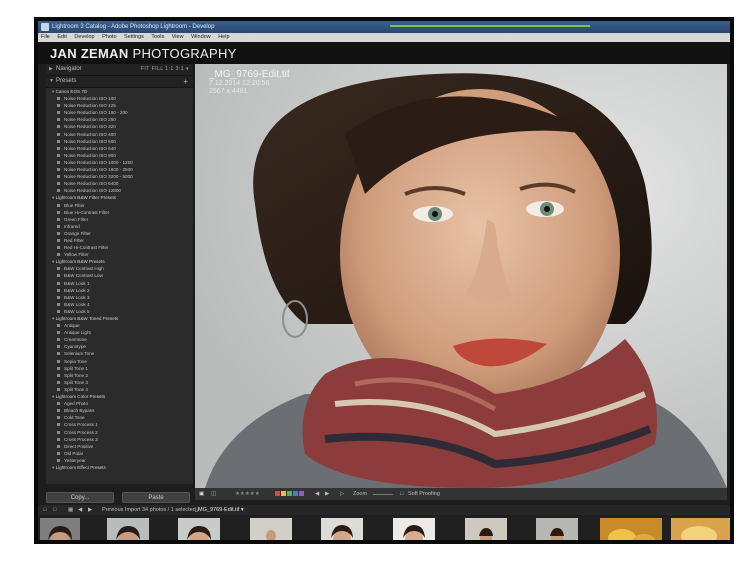 The height and width of the screenshot is (563, 751). I want to click on preset-item: Noise Reduction ISO 320, so click(119, 126).